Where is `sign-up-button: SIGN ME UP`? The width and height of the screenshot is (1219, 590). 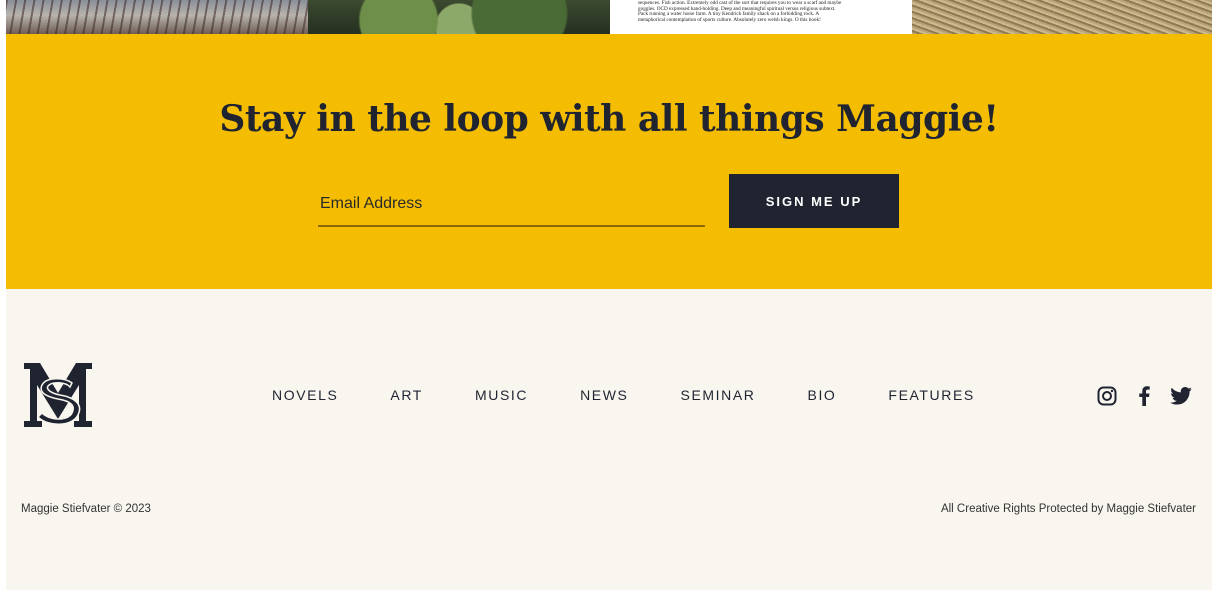 sign-up-button: SIGN ME UP is located at coordinates (814, 201).